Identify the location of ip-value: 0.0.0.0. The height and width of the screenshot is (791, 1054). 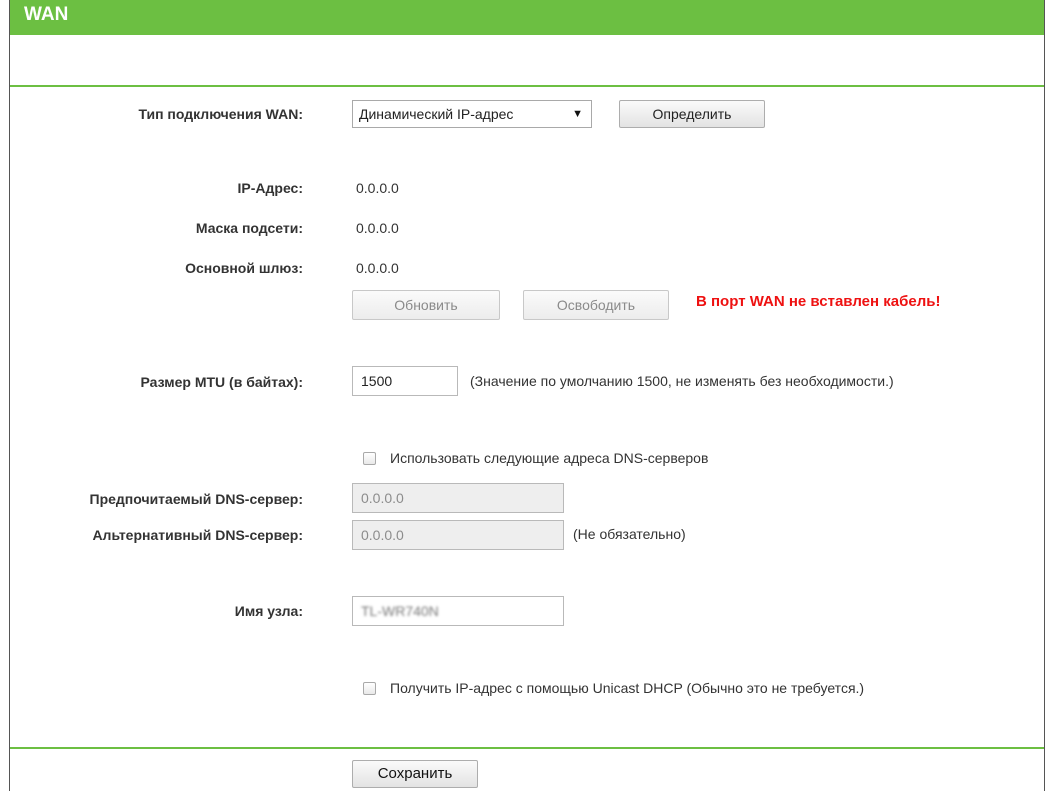
(377, 188).